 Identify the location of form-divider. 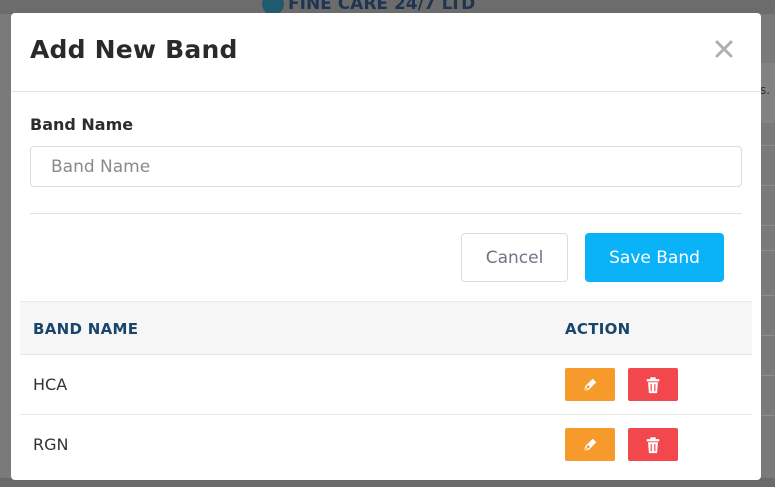
(386, 213).